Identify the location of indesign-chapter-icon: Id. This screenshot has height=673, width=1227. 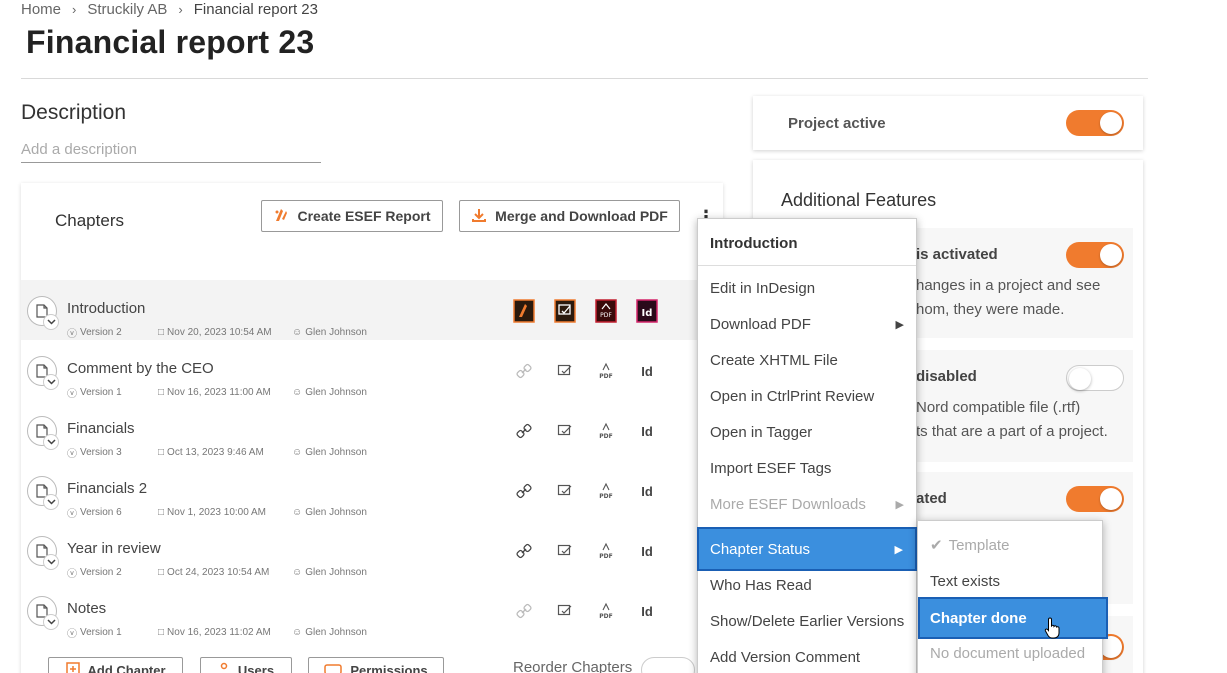
(647, 311).